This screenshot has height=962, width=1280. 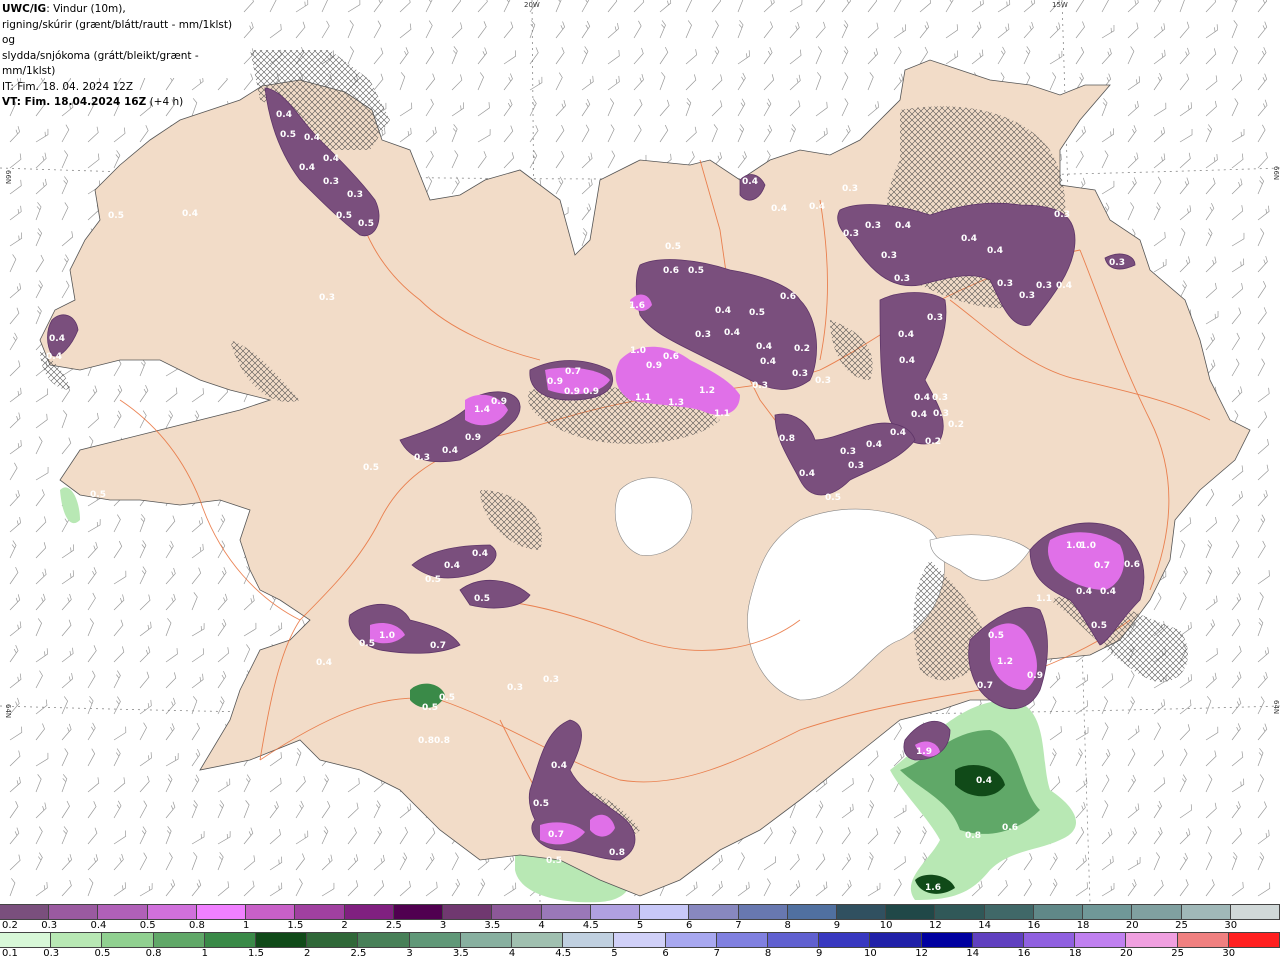 I want to click on precip-value-label: 0.8, so click(x=787, y=439).